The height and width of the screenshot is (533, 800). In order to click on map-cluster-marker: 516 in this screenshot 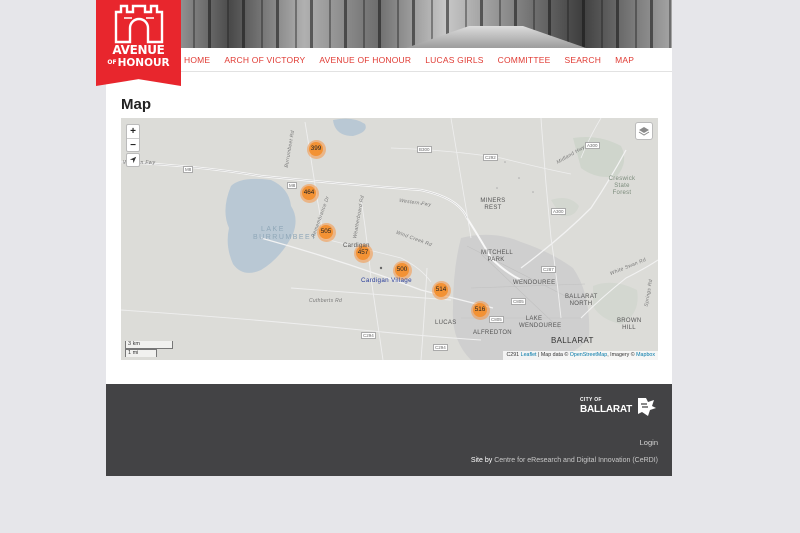, I will do `click(480, 310)`.